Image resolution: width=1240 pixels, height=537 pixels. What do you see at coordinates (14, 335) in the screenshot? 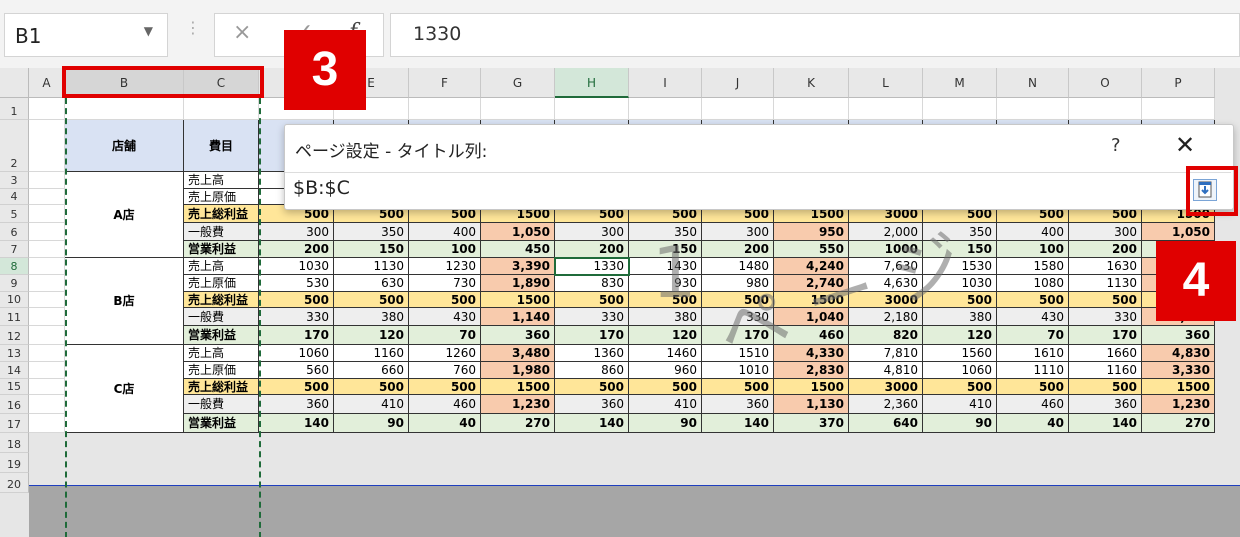
I see `row-header-12: 12` at bounding box center [14, 335].